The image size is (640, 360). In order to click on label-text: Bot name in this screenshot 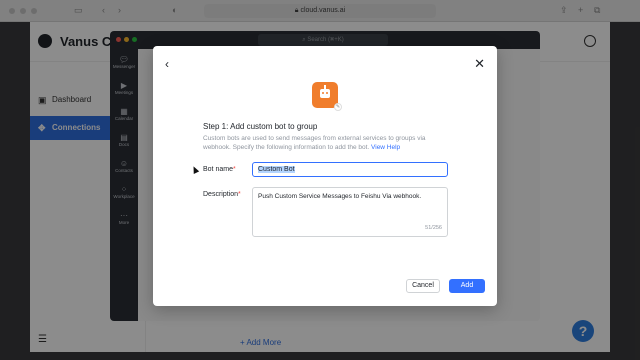, I will do `click(218, 169)`.